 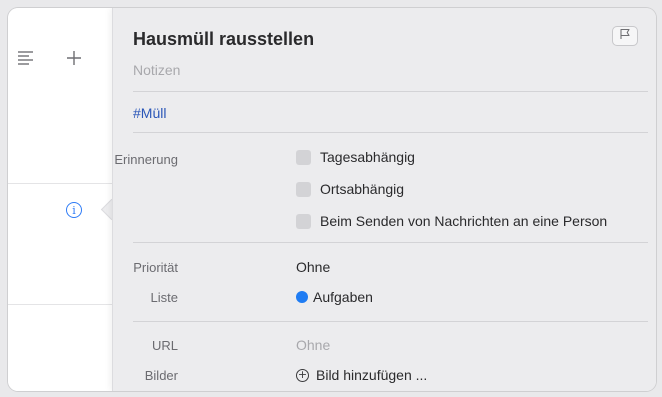 I want to click on priority-select: Ohne, so click(x=313, y=267).